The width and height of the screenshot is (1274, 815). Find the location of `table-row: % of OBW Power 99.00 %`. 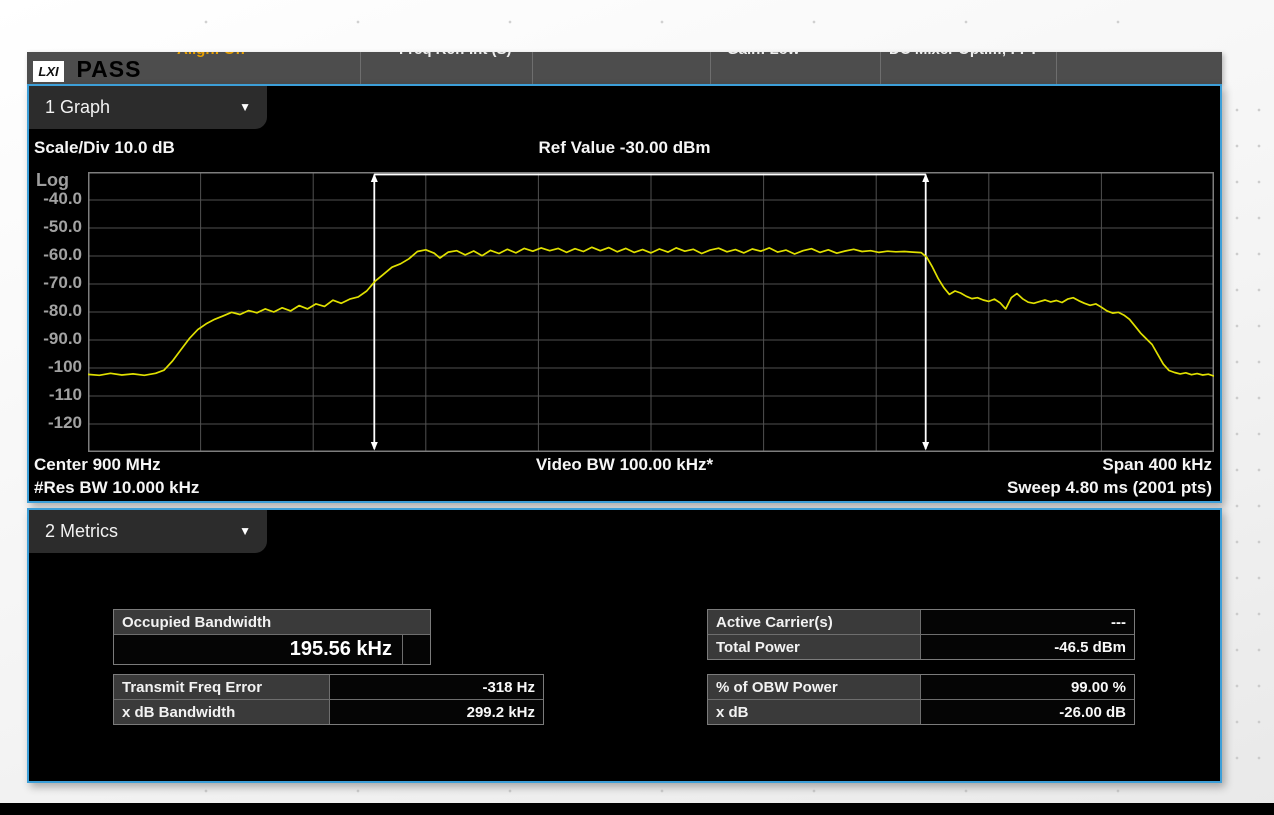

table-row: % of OBW Power 99.00 % is located at coordinates (921, 687).